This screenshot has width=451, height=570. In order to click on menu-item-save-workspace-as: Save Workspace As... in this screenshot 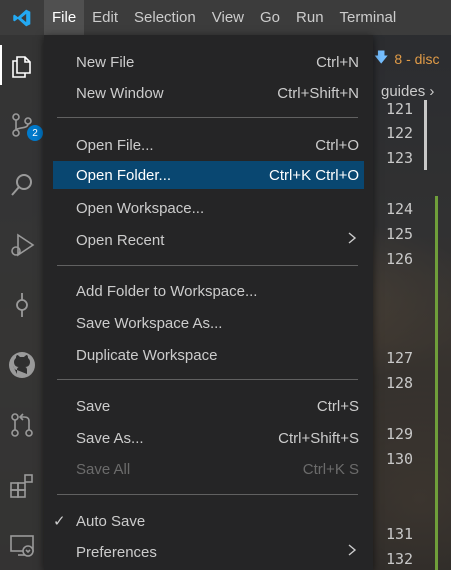, I will do `click(208, 323)`.